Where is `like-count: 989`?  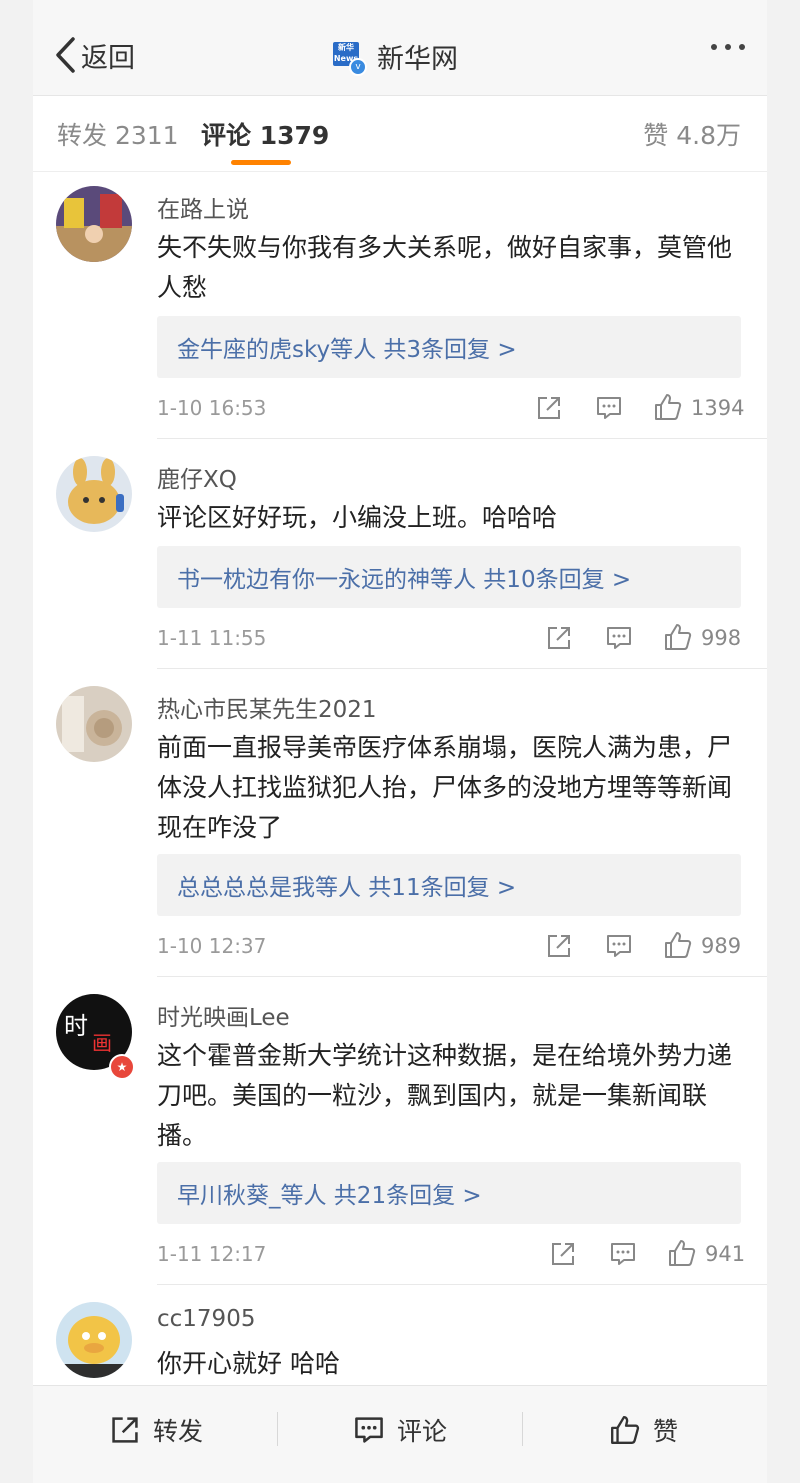
like-count: 989 is located at coordinates (721, 946).